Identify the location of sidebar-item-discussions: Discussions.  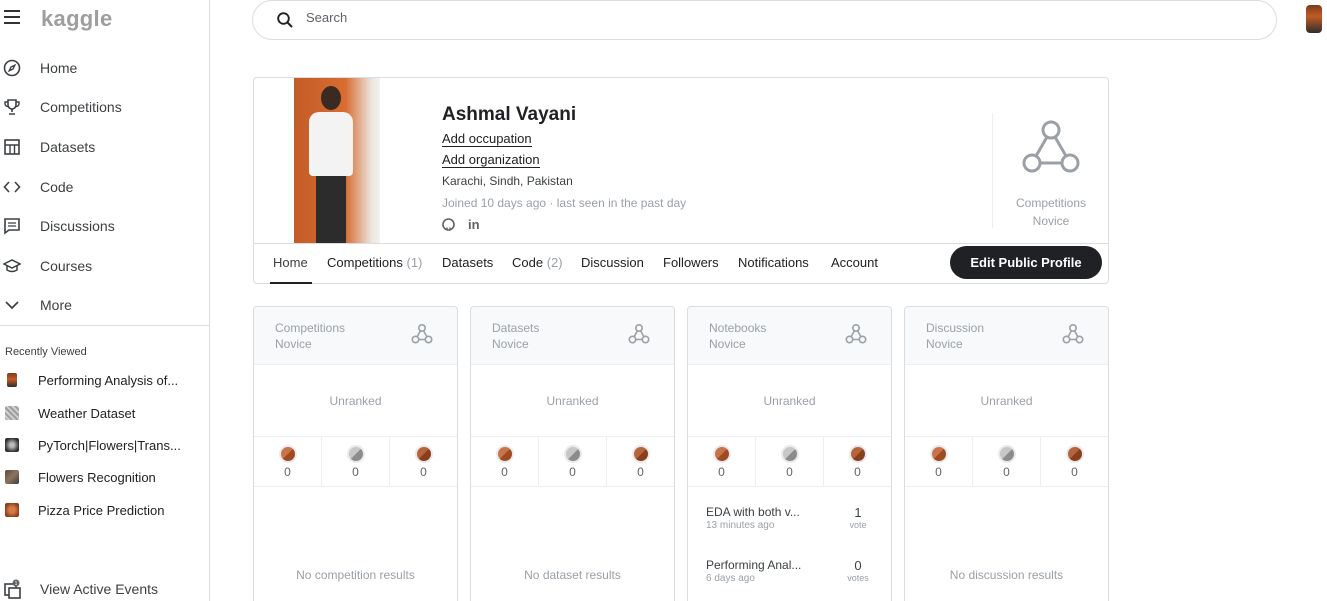
(104, 226).